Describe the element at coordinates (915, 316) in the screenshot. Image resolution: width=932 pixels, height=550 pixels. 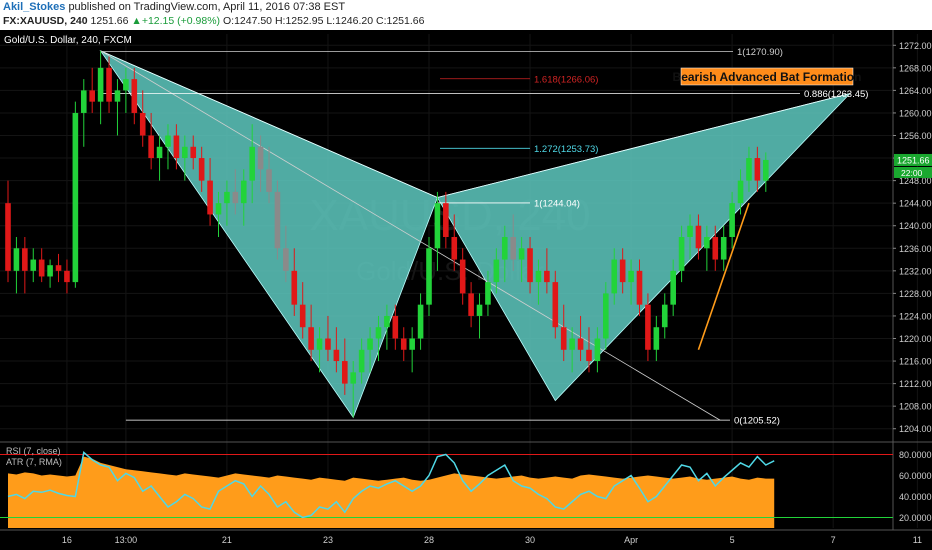
I see `price-tick-label: 1224.00` at that location.